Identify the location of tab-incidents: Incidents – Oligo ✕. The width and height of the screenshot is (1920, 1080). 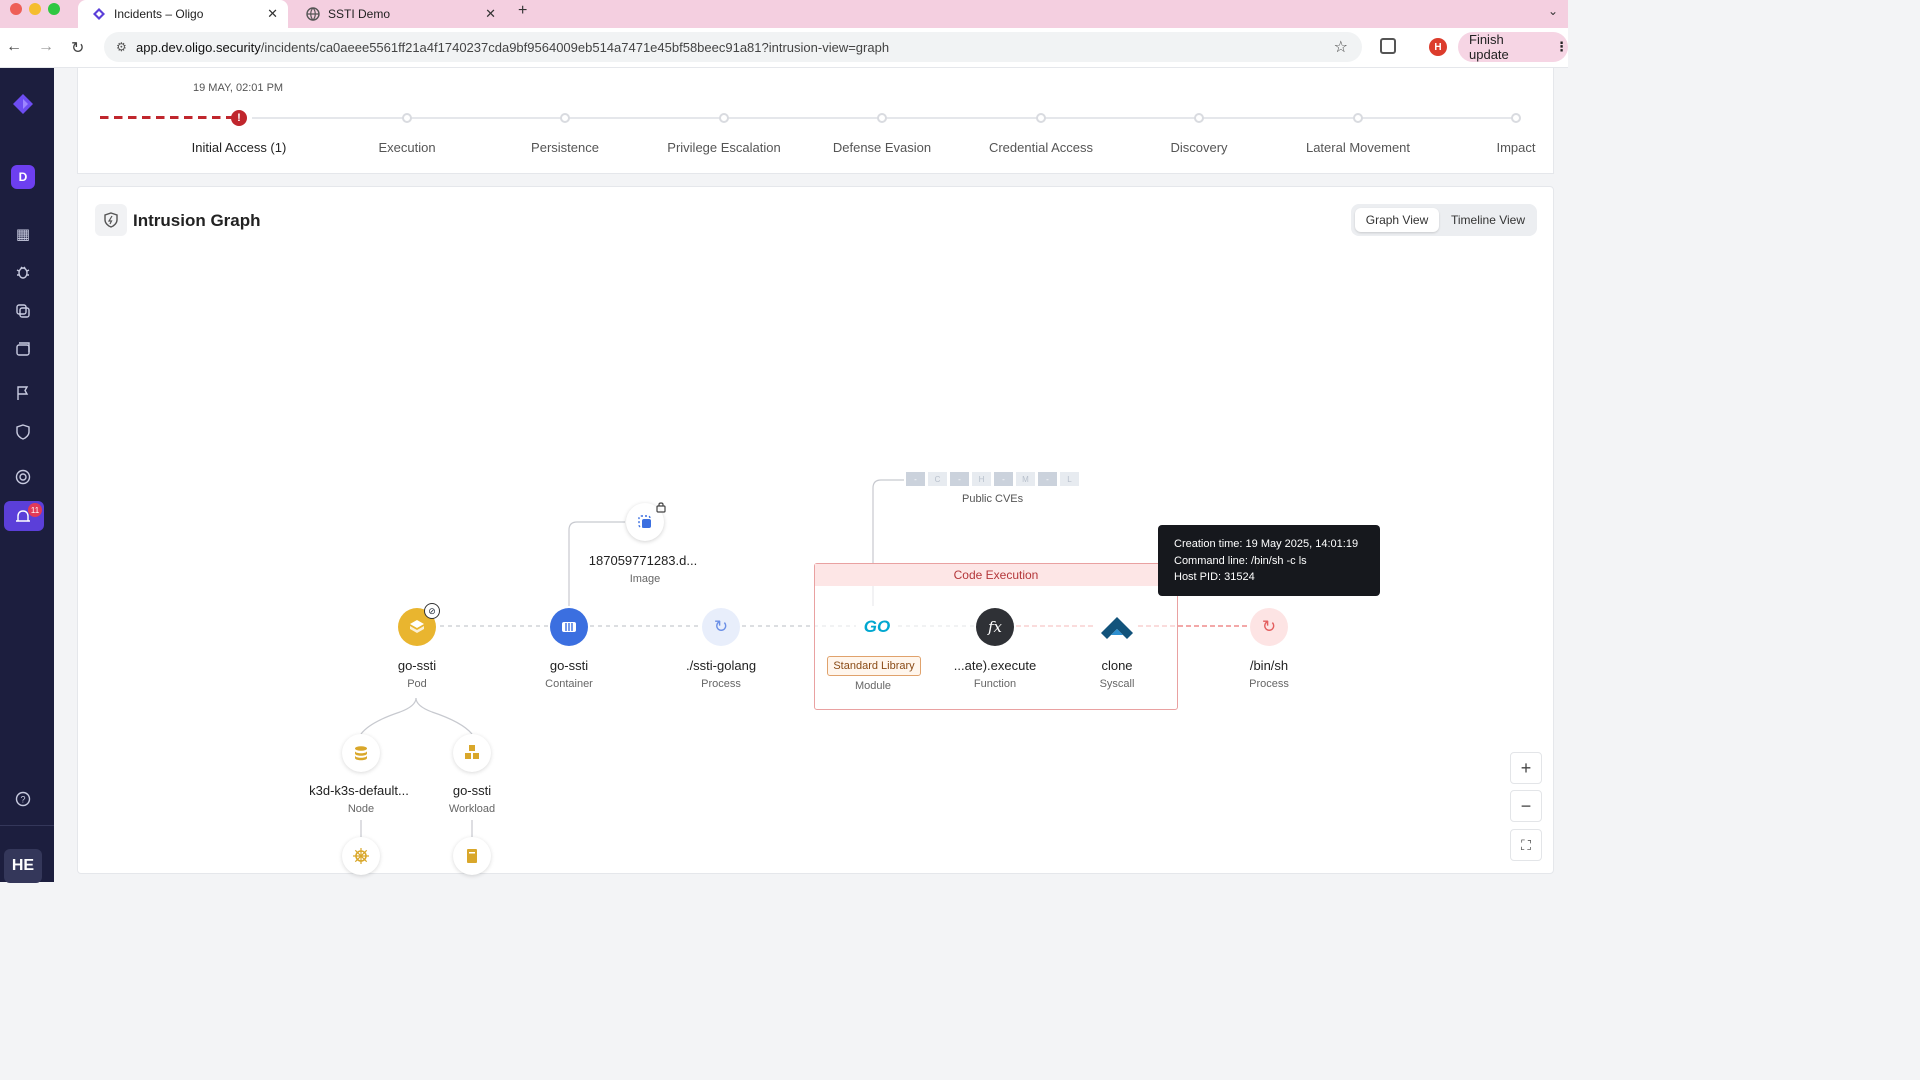
(183, 14).